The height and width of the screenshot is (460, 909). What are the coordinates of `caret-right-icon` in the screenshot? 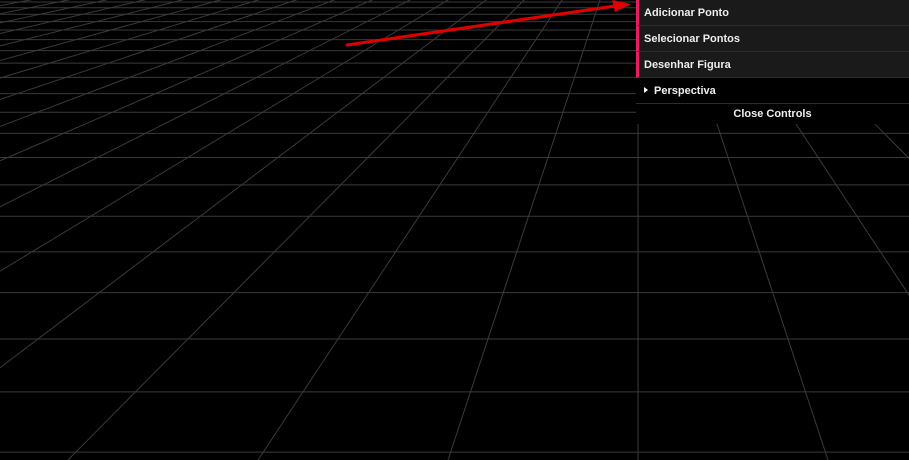 It's located at (646, 90).